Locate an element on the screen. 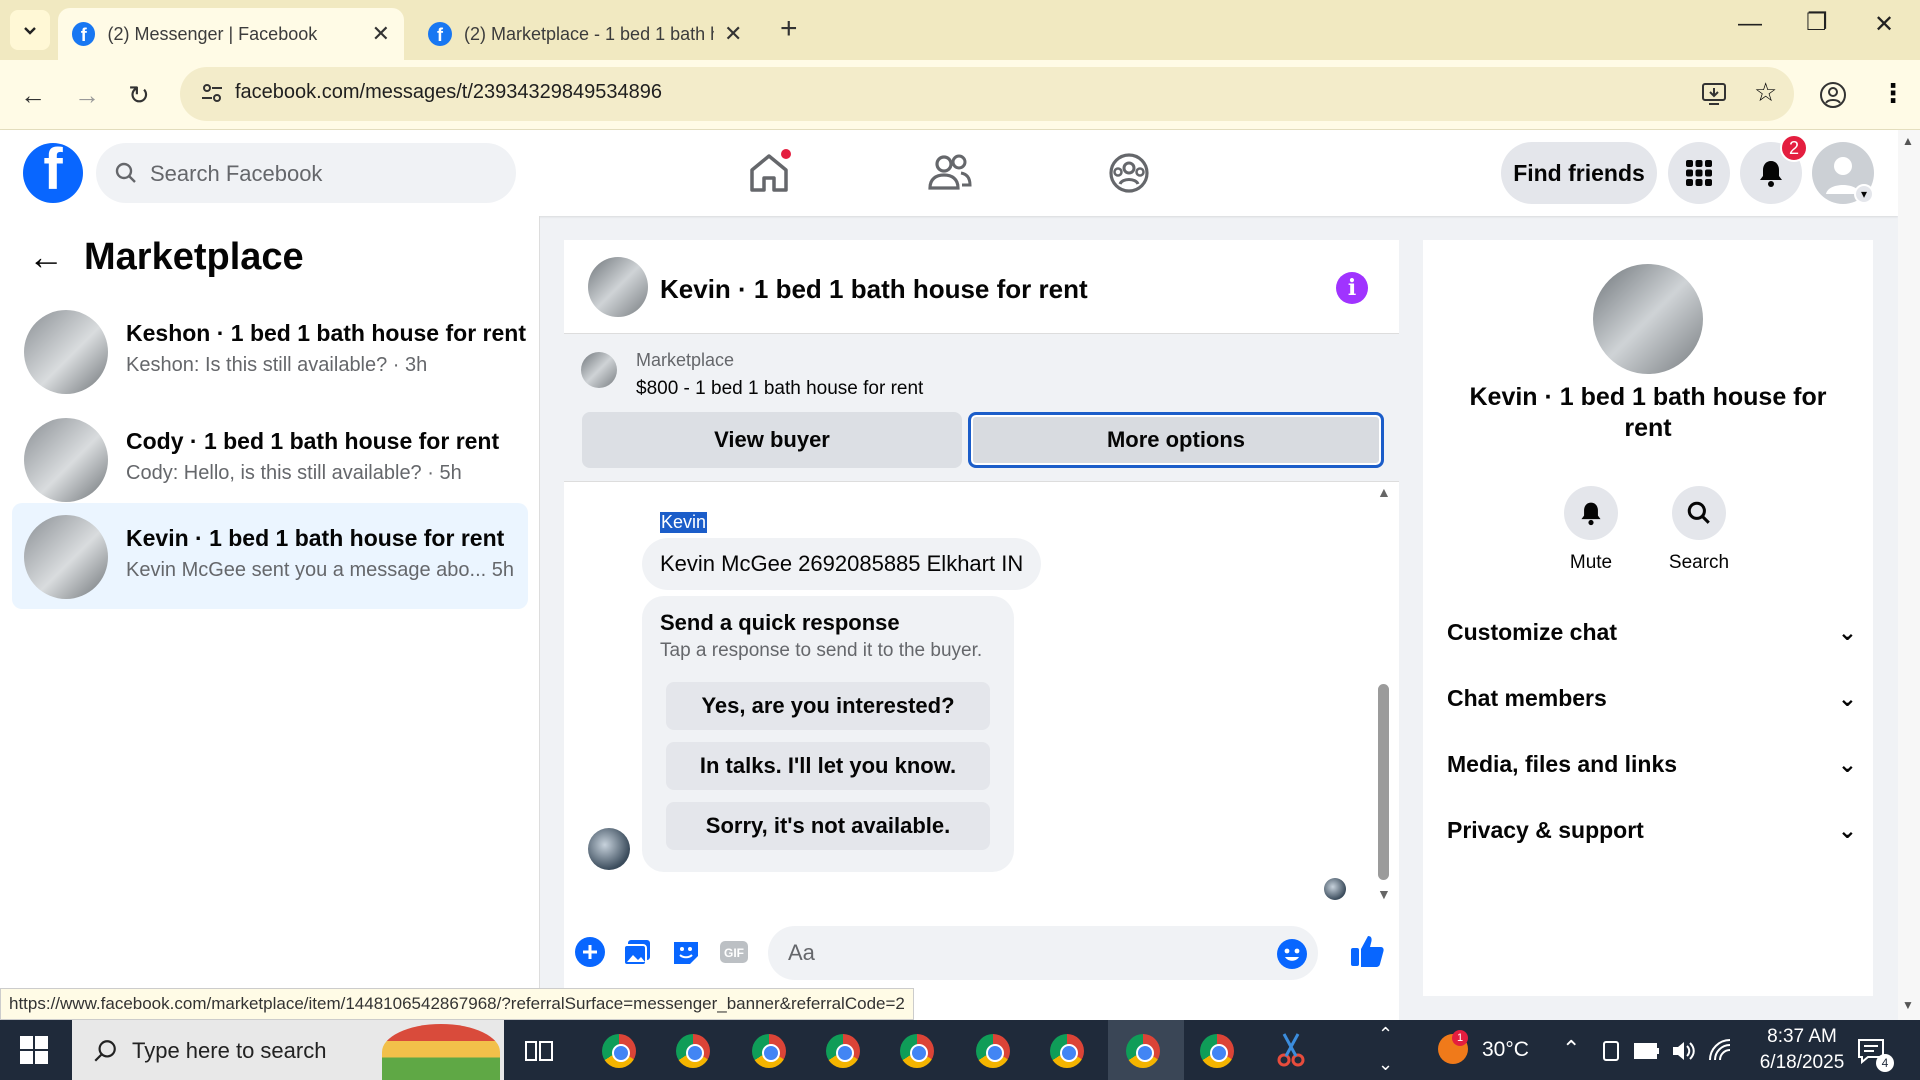  section-privacy-support: Privacy & support ⌄ is located at coordinates (1652, 830).